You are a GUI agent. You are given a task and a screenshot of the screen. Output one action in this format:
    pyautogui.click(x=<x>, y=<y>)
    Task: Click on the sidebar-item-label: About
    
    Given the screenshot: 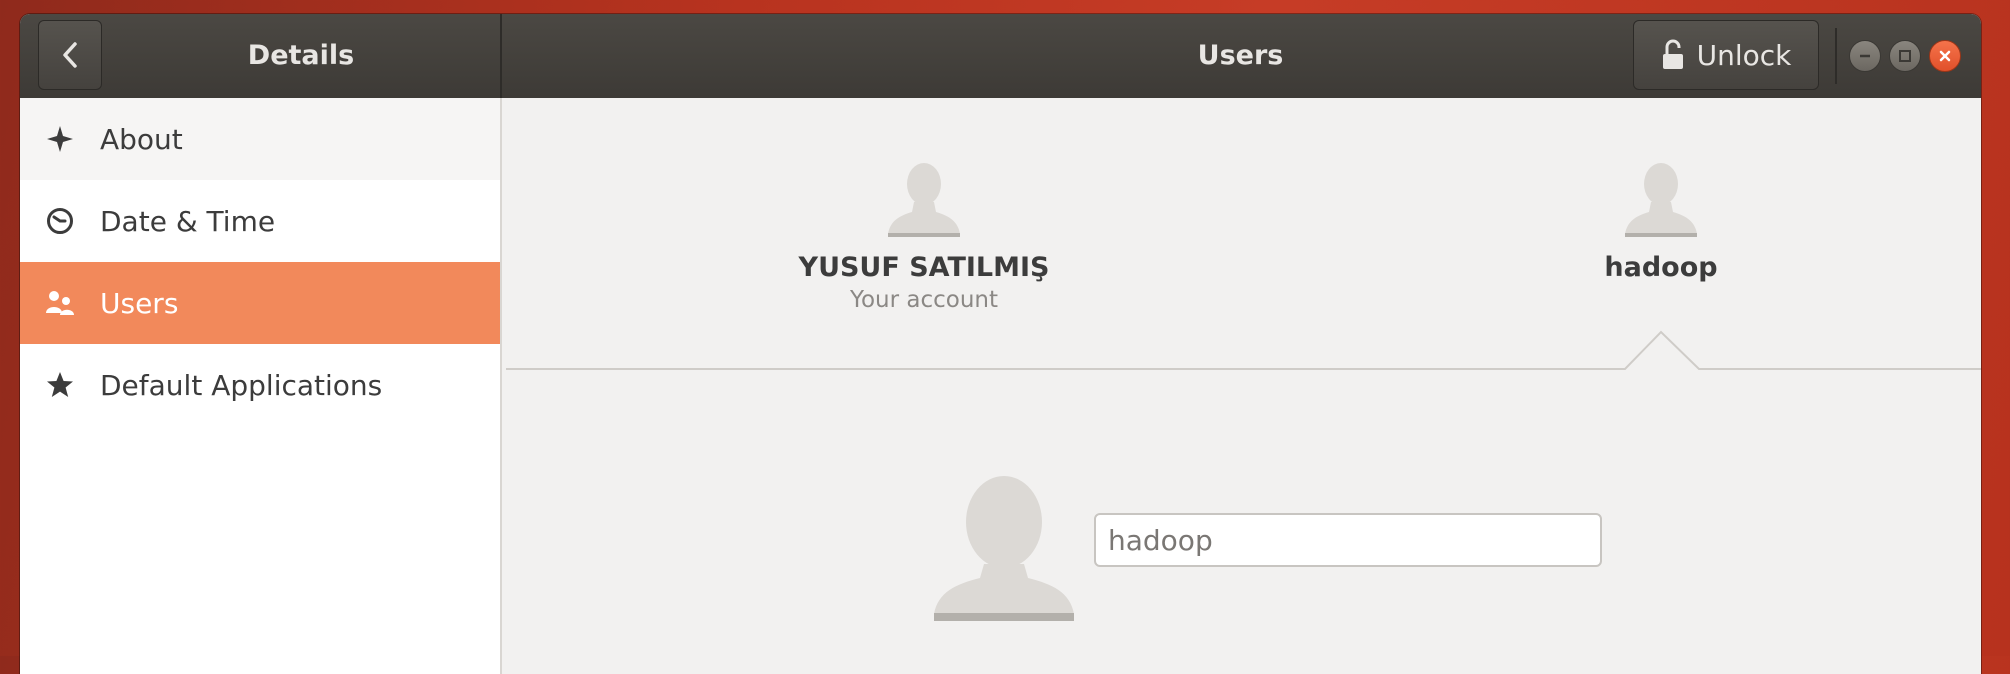 What is the action you would take?
    pyautogui.click(x=141, y=139)
    